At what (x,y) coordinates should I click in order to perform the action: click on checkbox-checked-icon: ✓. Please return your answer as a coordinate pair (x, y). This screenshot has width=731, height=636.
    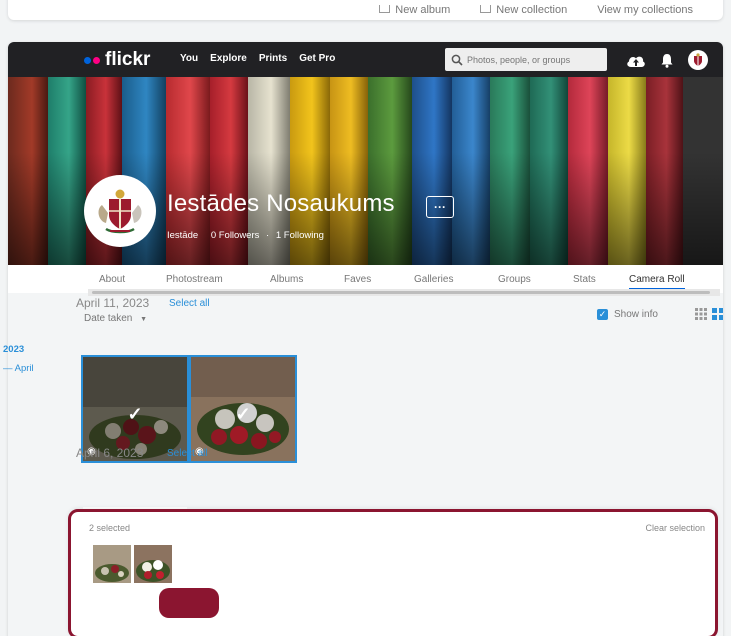
    Looking at the image, I should click on (602, 314).